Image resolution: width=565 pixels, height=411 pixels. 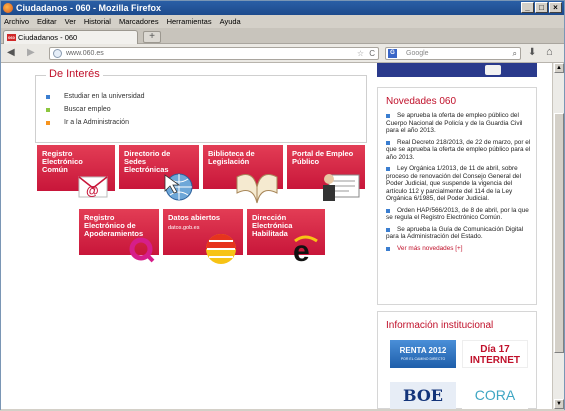 I want to click on tile-portal-empleo: Portal de Empleo Público, so click(x=326, y=173).